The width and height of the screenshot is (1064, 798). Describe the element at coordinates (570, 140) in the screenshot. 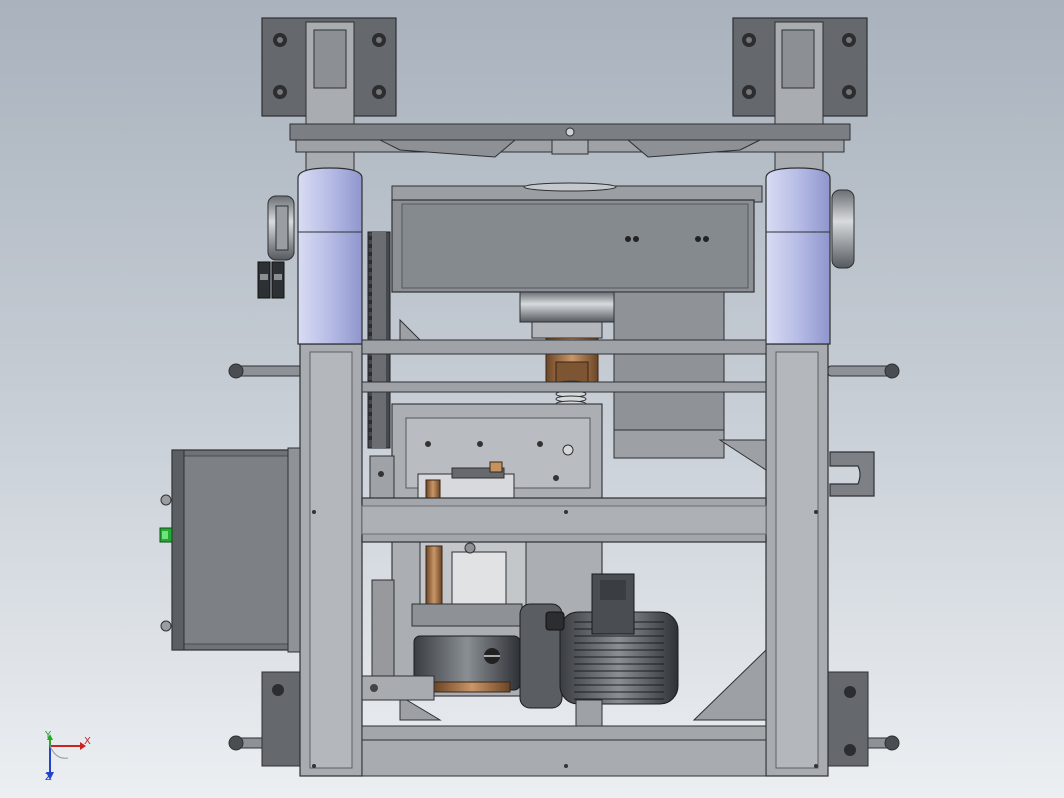

I see `top-cross-plate` at that location.